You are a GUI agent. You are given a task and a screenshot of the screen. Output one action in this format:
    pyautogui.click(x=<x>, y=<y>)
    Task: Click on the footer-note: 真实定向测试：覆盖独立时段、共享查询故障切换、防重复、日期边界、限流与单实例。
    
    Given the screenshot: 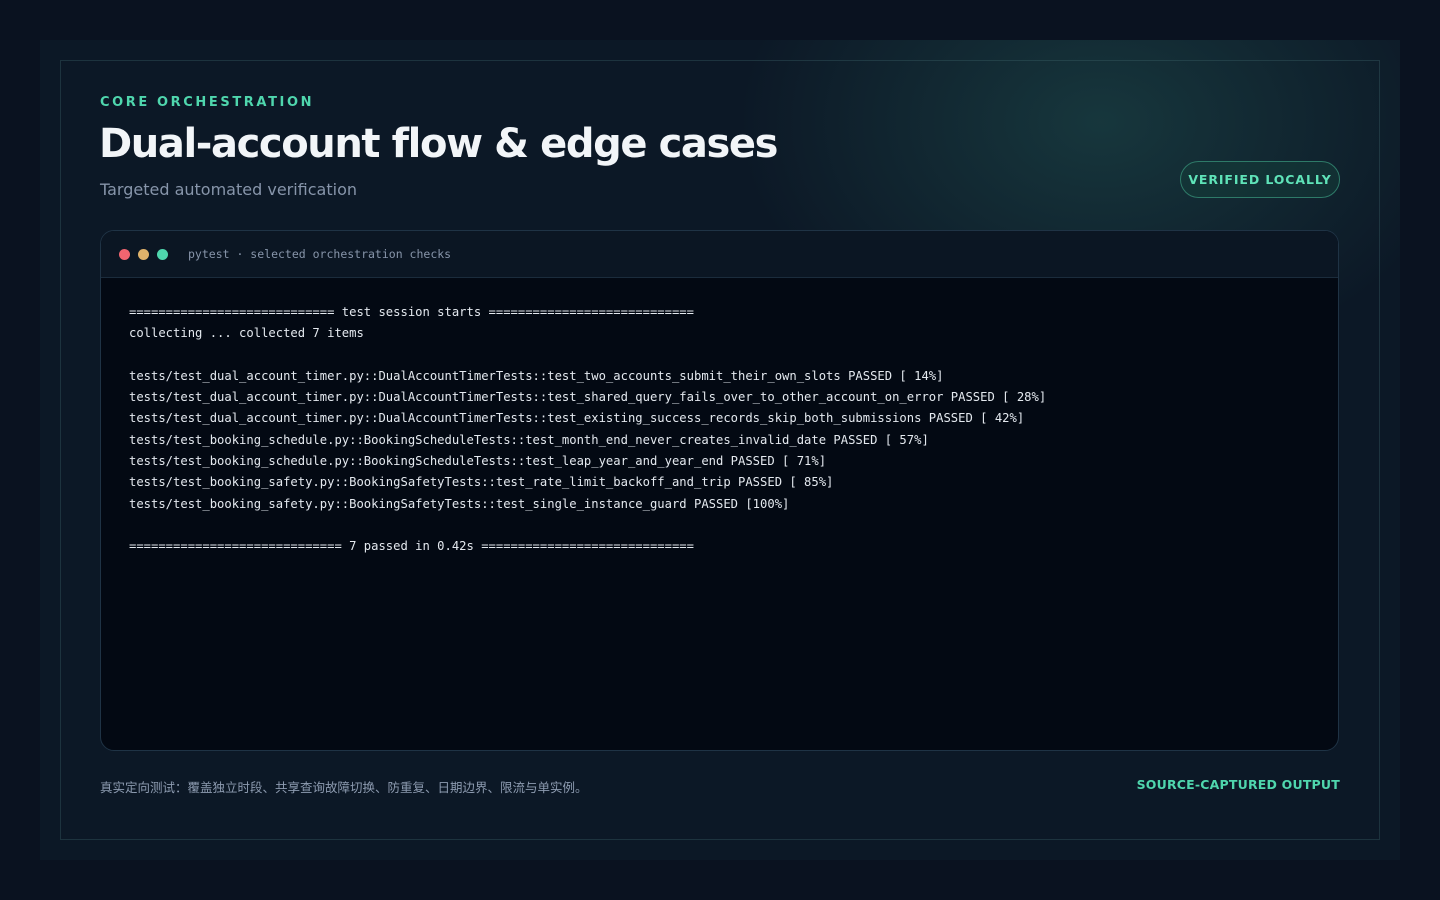 What is the action you would take?
    pyautogui.click(x=344, y=787)
    